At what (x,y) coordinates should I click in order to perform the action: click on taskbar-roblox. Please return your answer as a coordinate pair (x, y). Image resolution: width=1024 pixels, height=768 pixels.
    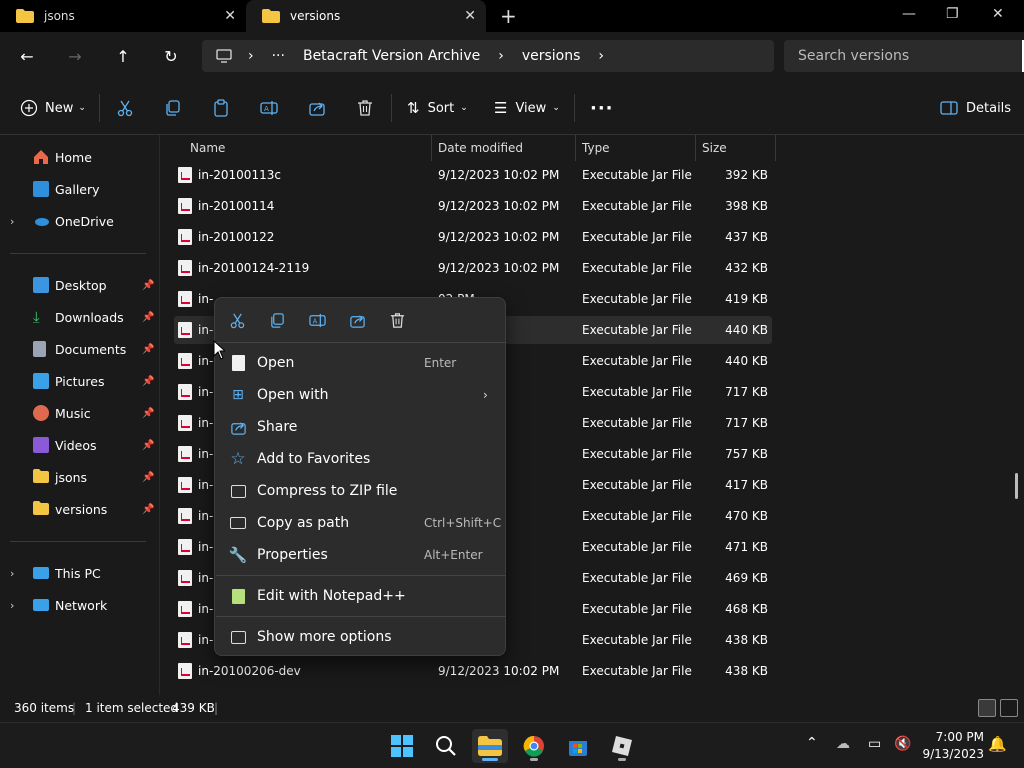
    Looking at the image, I should click on (622, 746).